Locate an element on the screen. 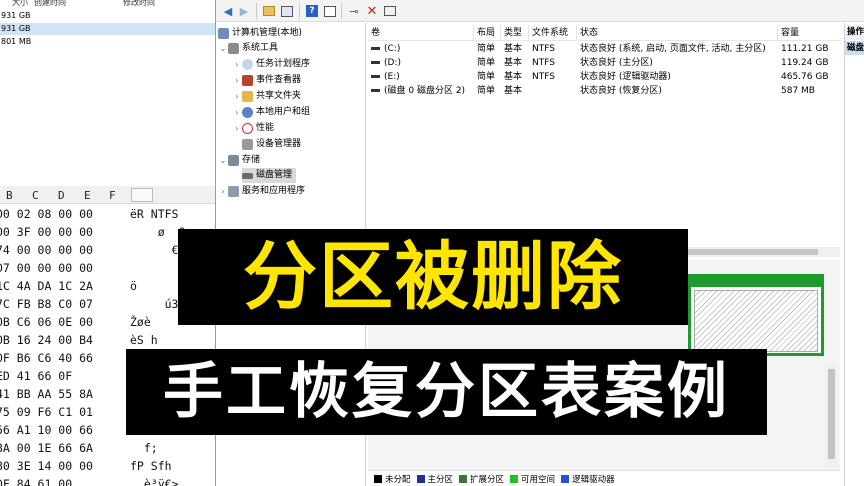 The height and width of the screenshot is (486, 864). properties-icon is located at coordinates (330, 11).